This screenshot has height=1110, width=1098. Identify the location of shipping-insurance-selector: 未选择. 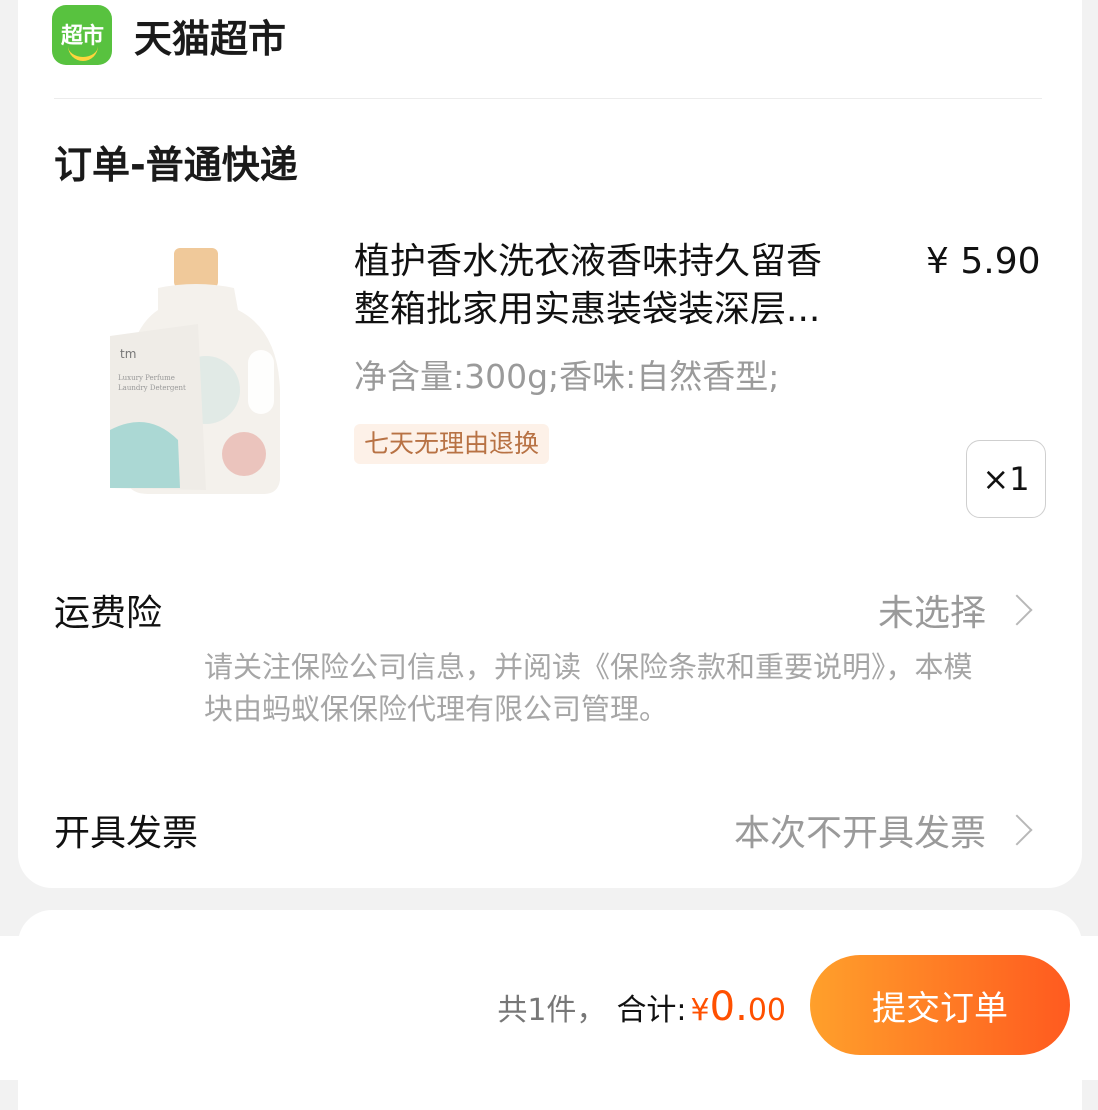
(955, 610).